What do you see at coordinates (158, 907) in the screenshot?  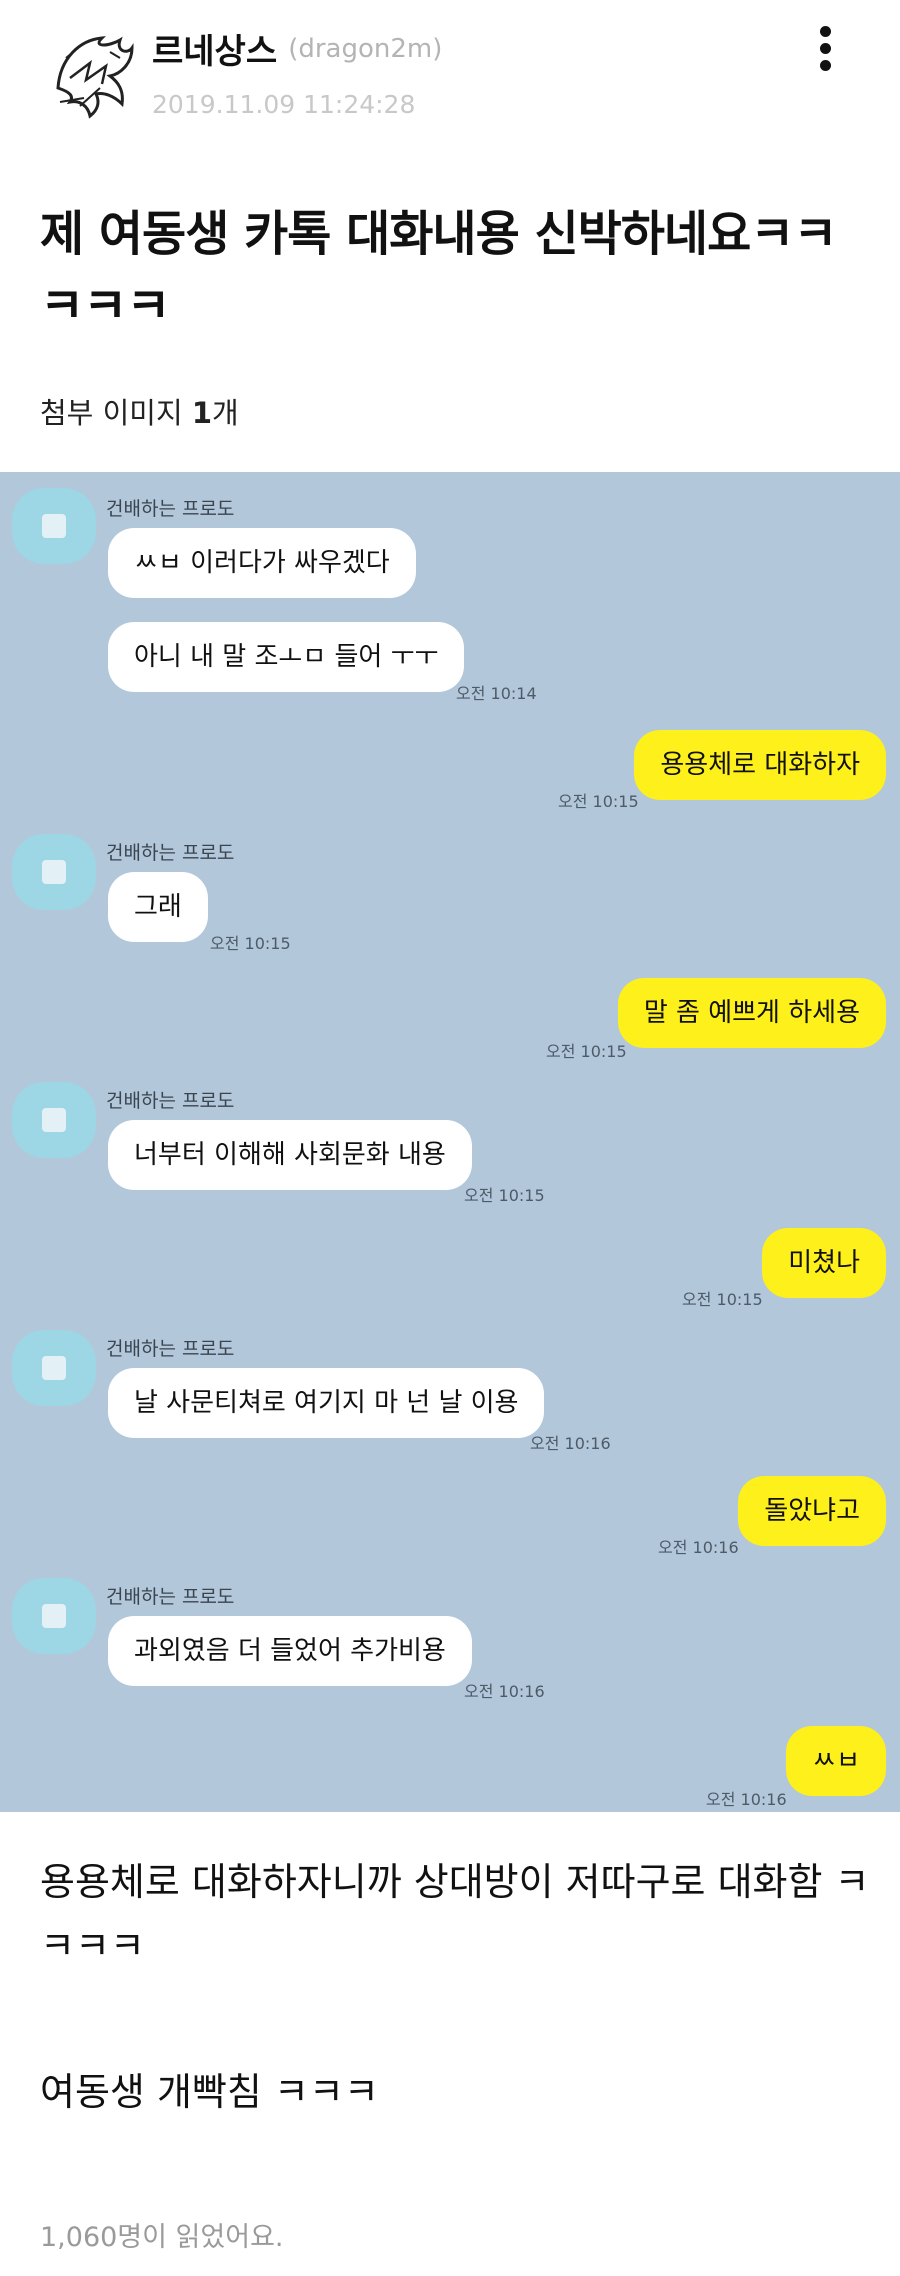 I see `chat-bubble-incoming: 그래` at bounding box center [158, 907].